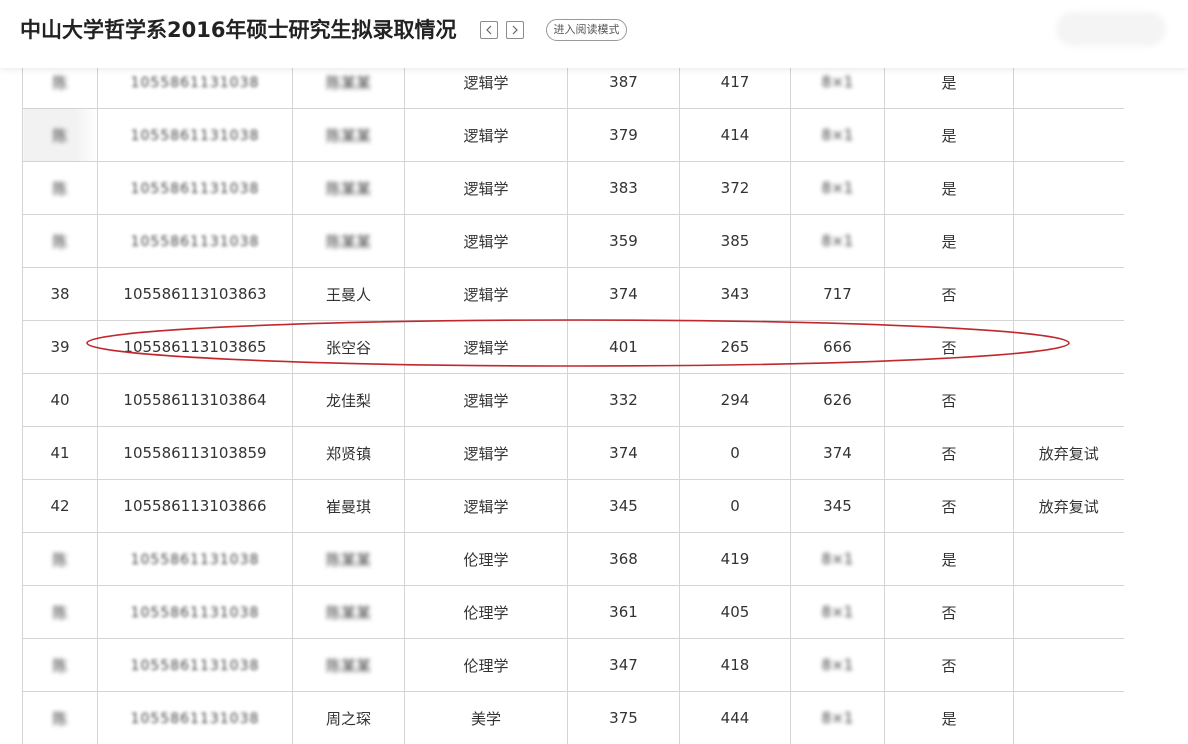  I want to click on cell-no-text: 40, so click(60, 400).